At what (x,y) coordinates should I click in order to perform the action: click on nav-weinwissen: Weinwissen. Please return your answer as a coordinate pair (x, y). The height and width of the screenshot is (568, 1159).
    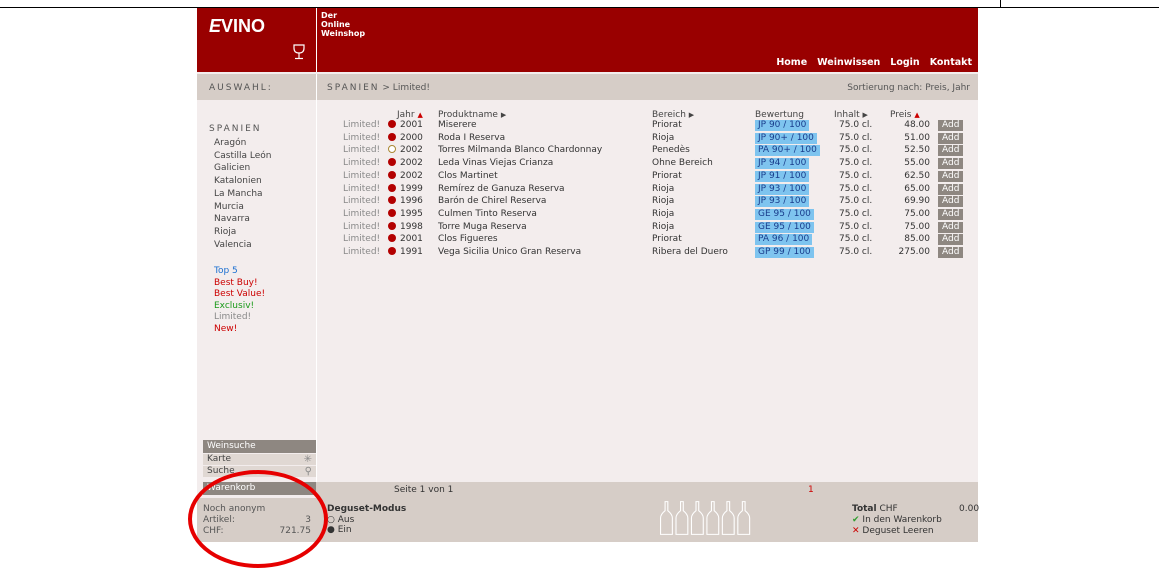
    Looking at the image, I should click on (848, 62).